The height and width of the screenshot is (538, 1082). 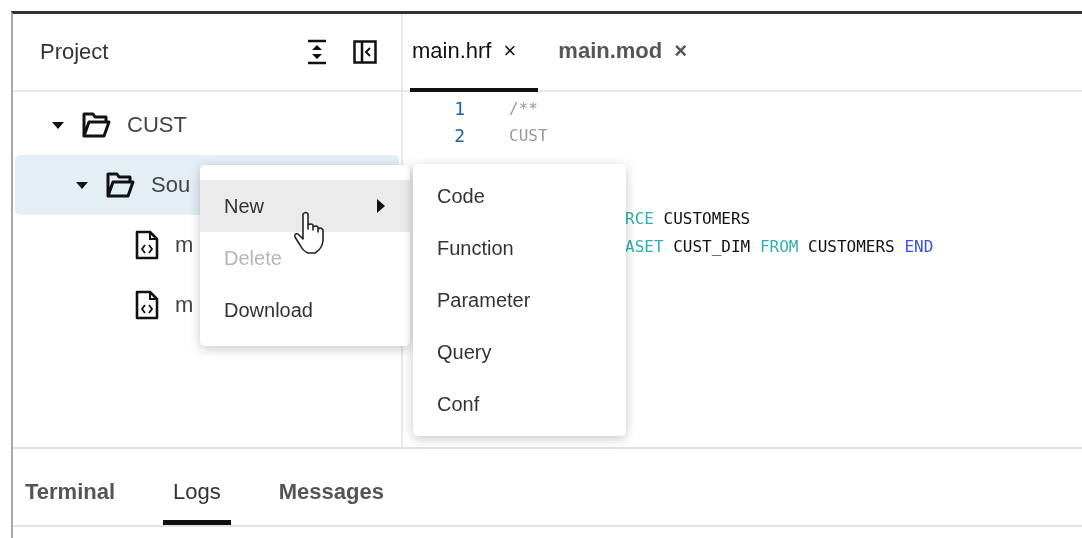 What do you see at coordinates (523, 108) in the screenshot?
I see `code-line: /**` at bounding box center [523, 108].